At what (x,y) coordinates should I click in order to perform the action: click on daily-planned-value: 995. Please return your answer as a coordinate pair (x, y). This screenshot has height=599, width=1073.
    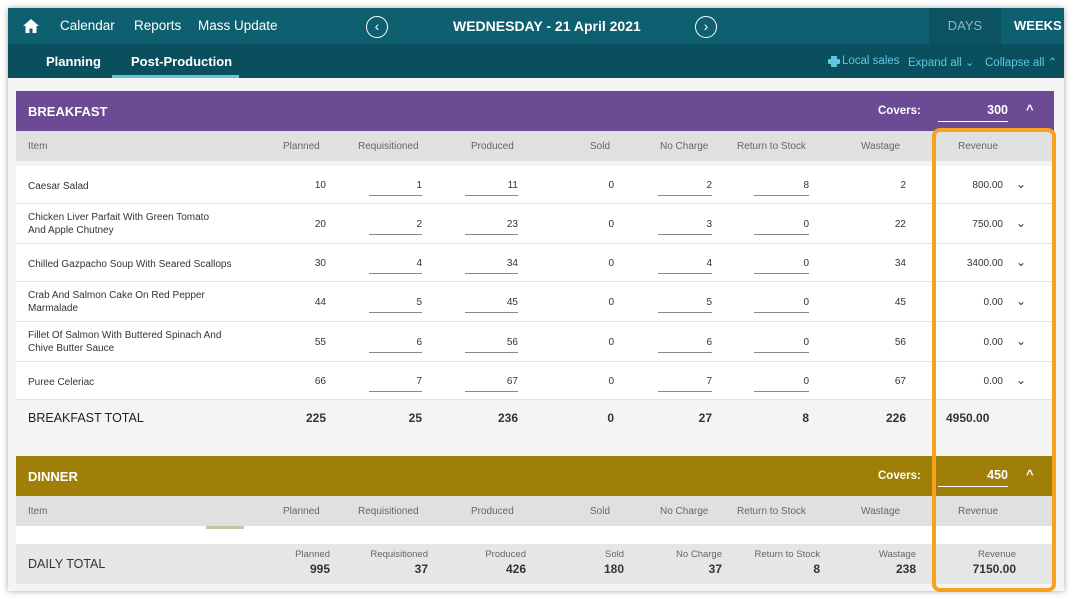
    Looking at the image, I should click on (319, 569).